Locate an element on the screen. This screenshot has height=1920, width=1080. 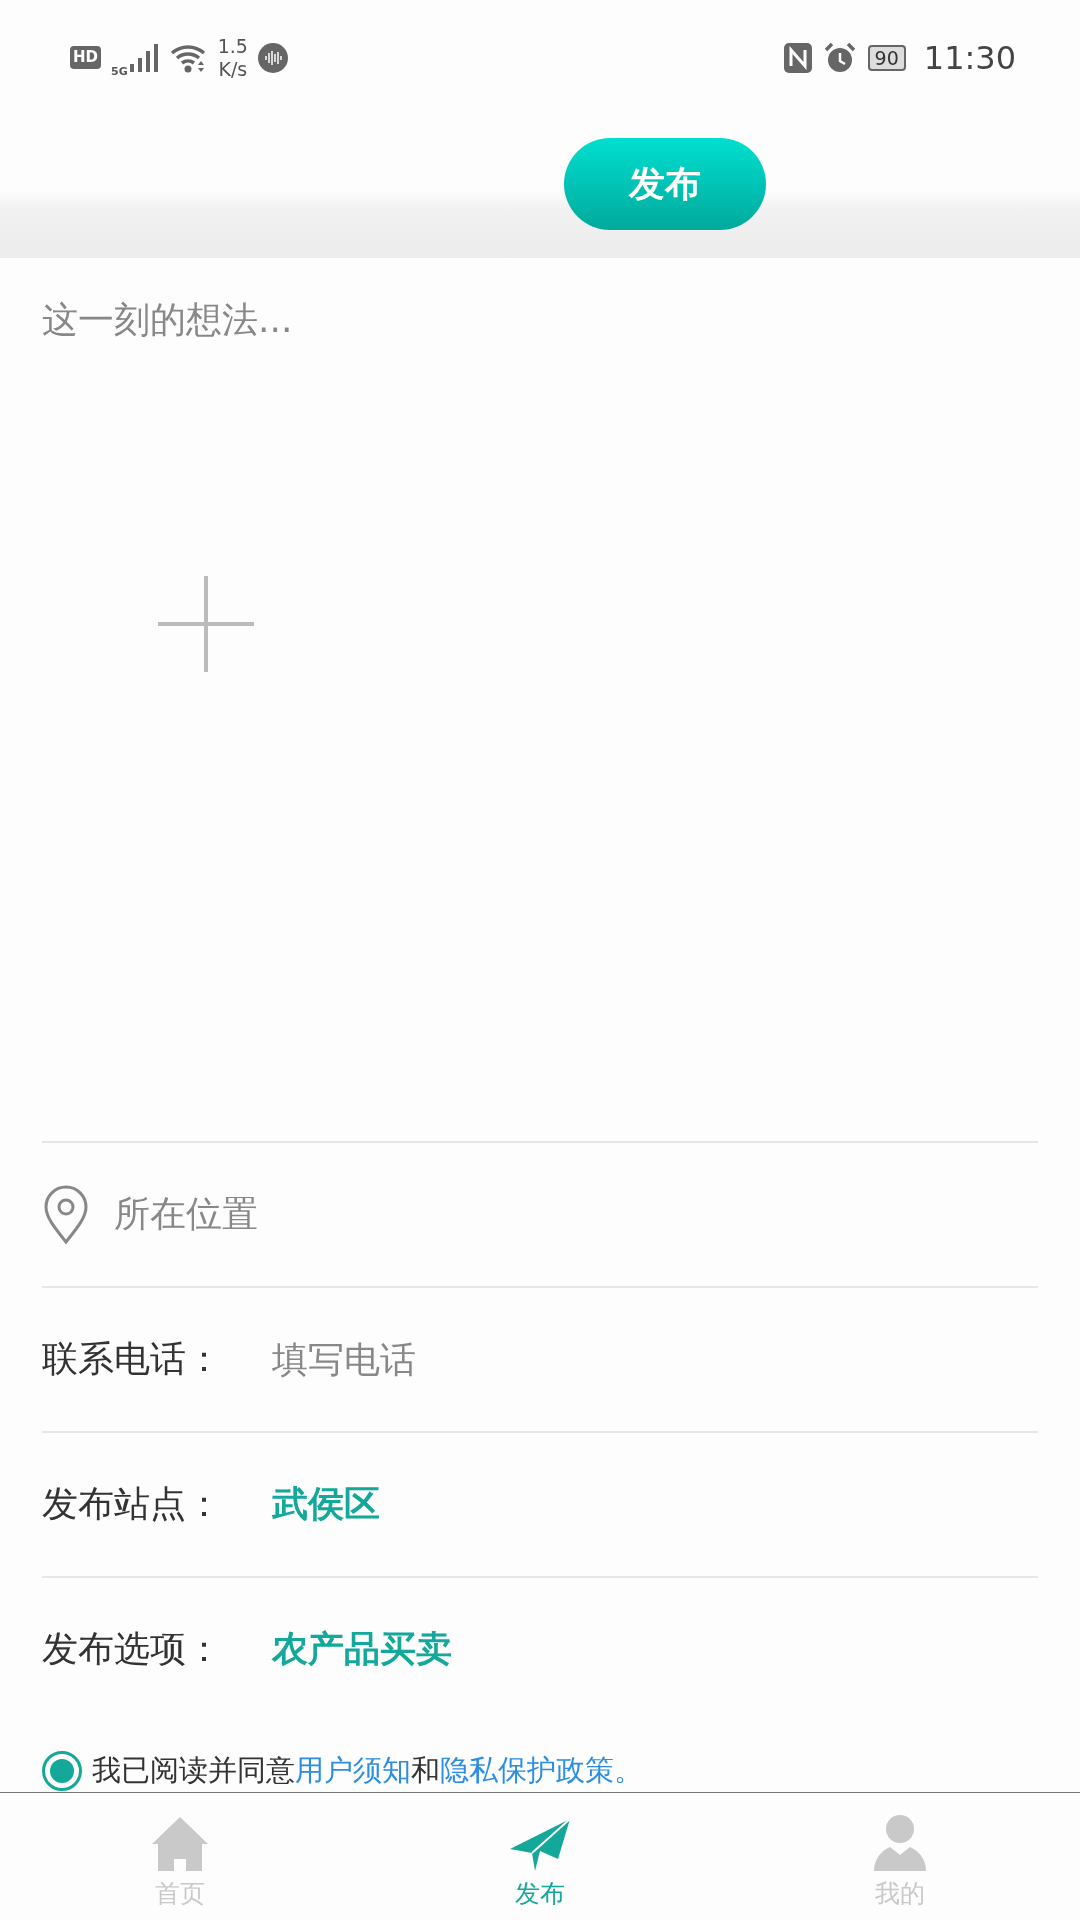
clock-time: 11:30 is located at coordinates (969, 57).